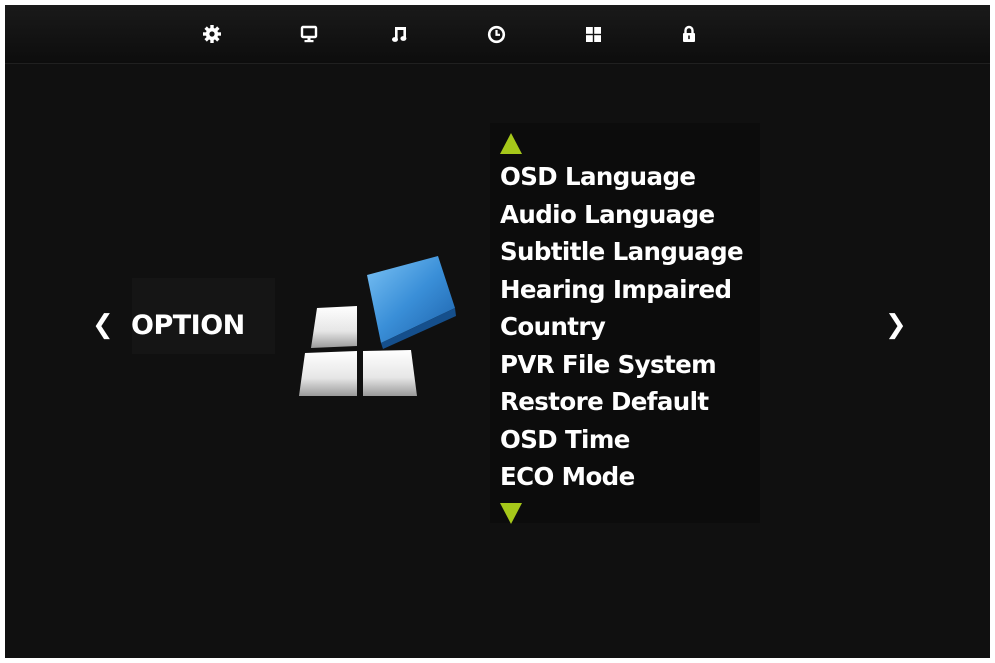 Image resolution: width=995 pixels, height=663 pixels. Describe the element at coordinates (188, 325) in the screenshot. I see `category-title: OPTION` at that location.